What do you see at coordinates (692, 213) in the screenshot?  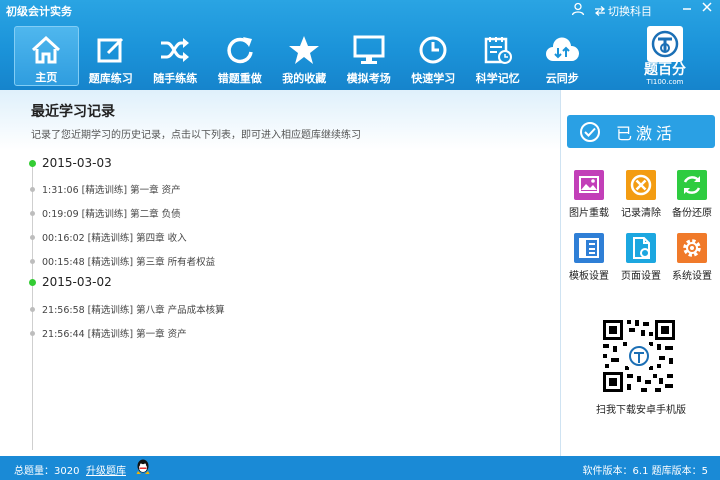 I see `tool-label: 备份还原` at bounding box center [692, 213].